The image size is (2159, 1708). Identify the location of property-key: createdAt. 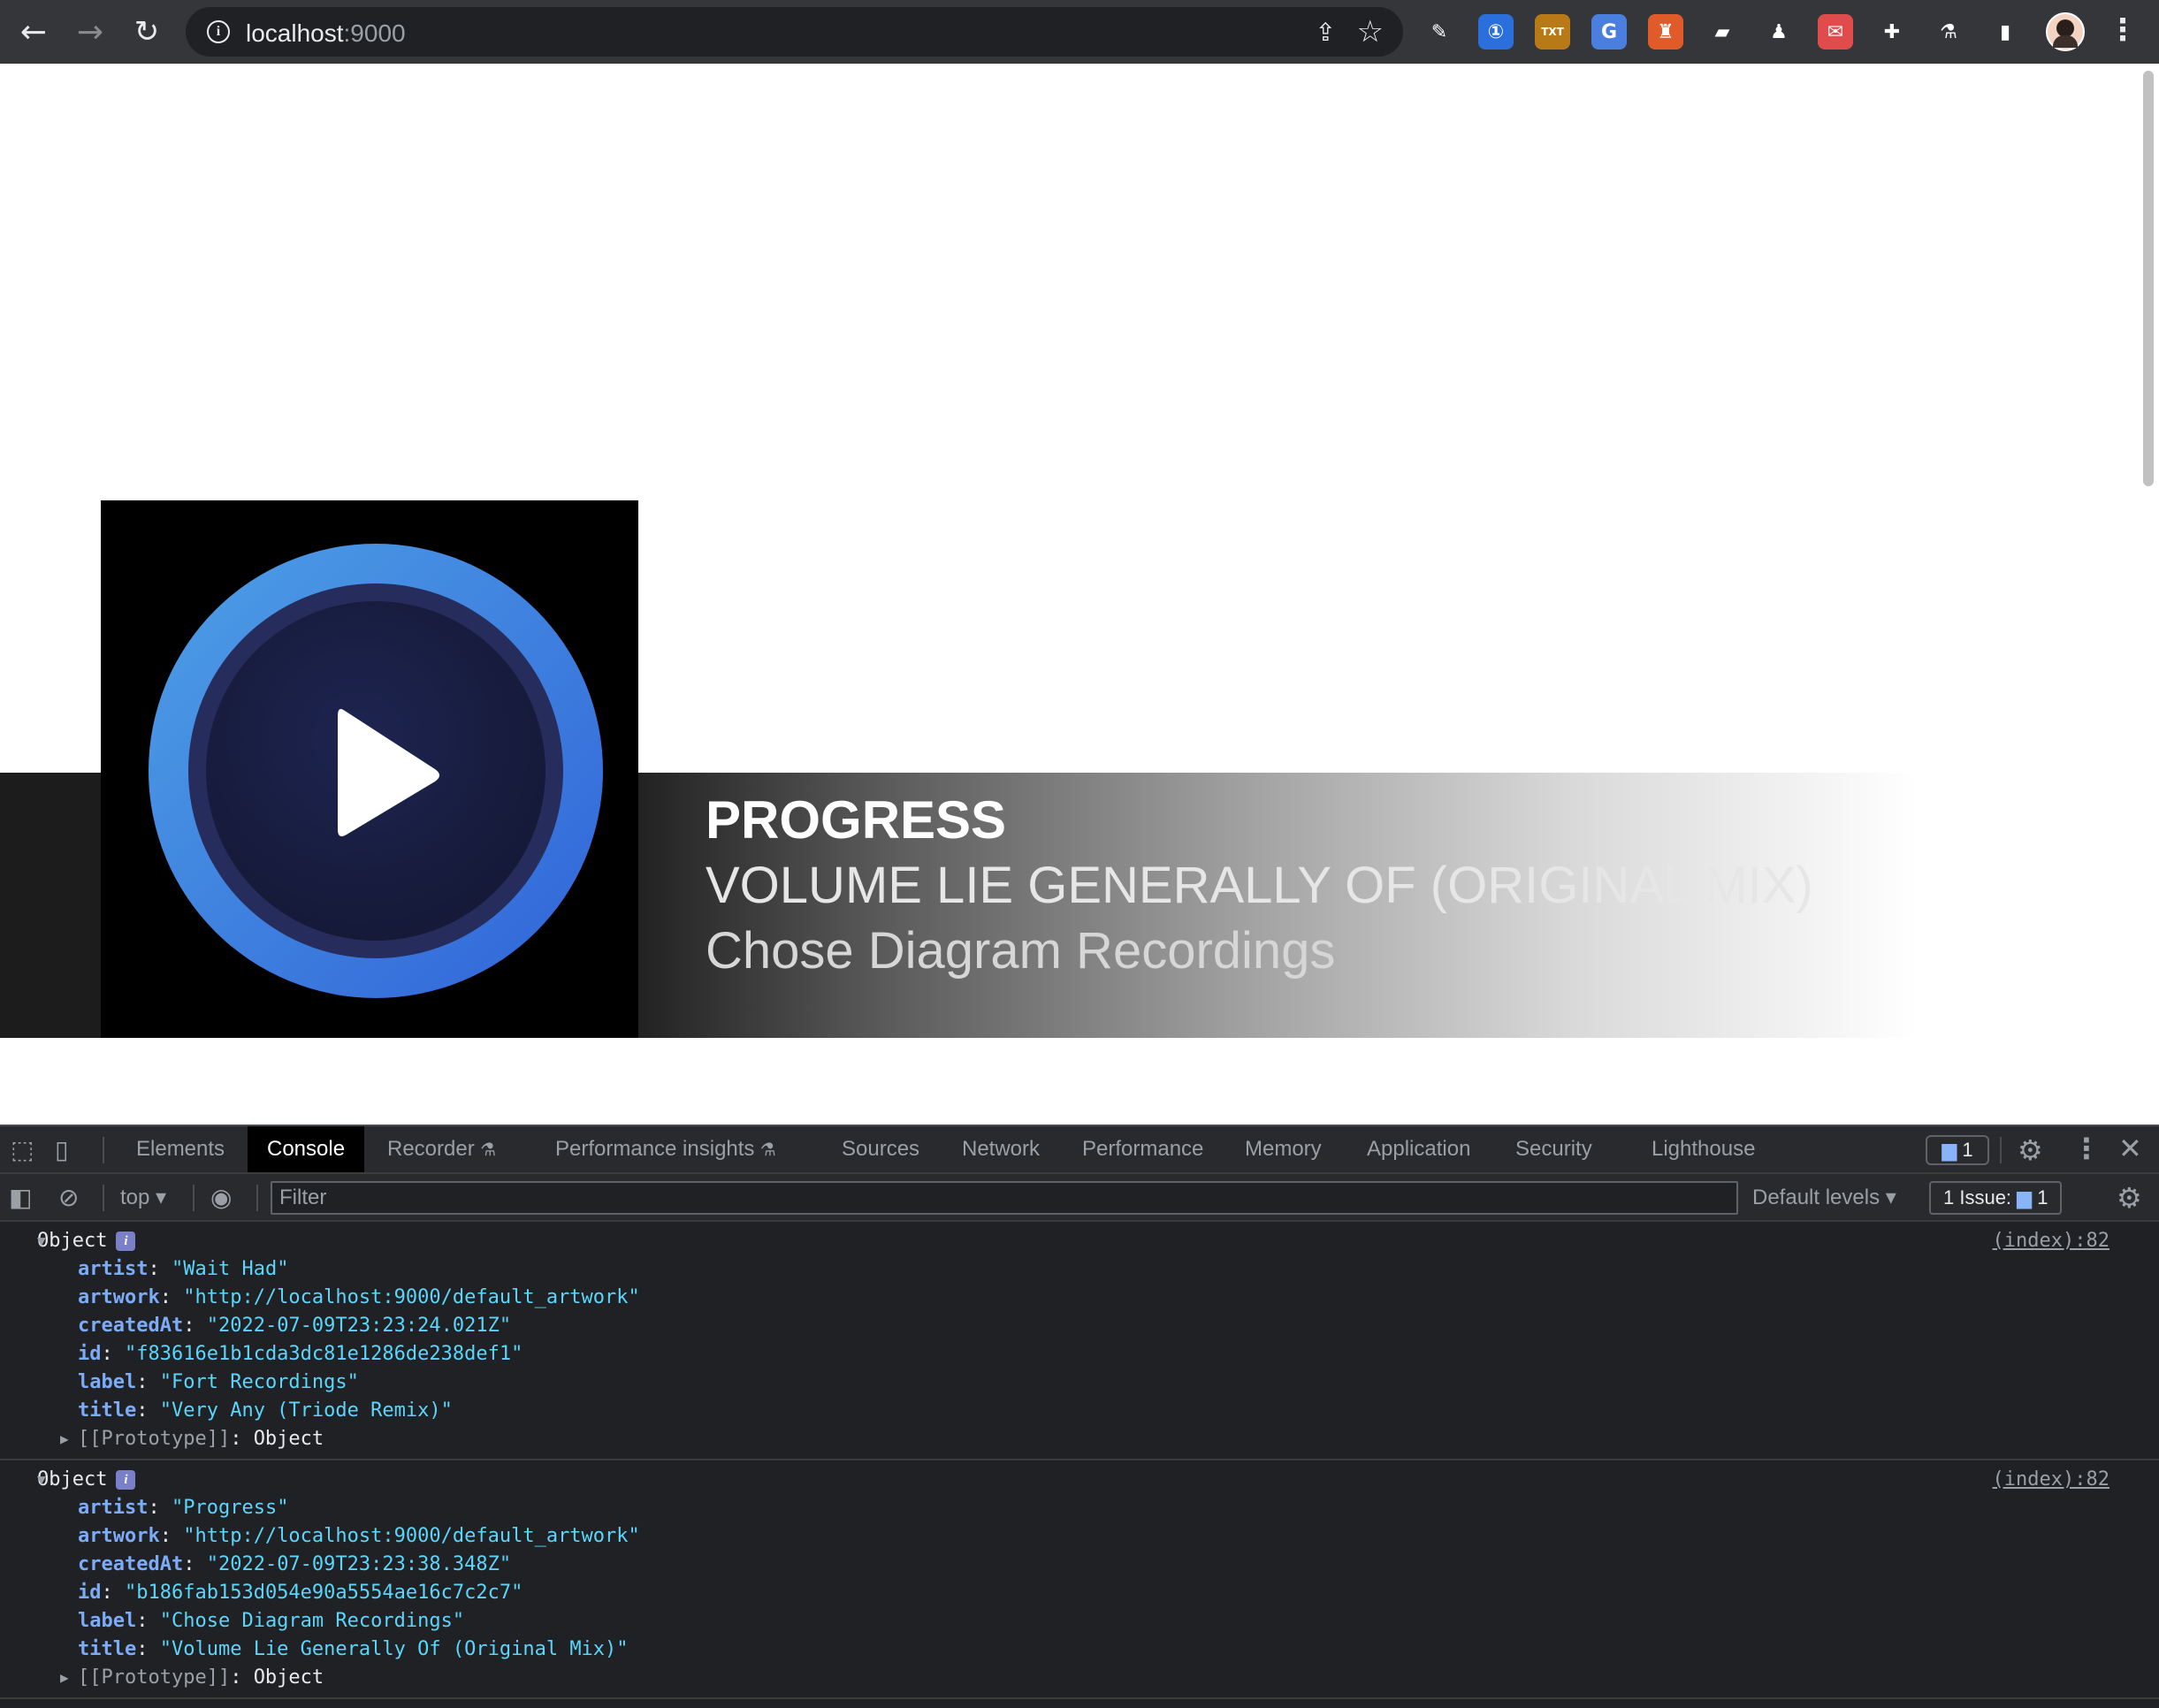
(131, 1326).